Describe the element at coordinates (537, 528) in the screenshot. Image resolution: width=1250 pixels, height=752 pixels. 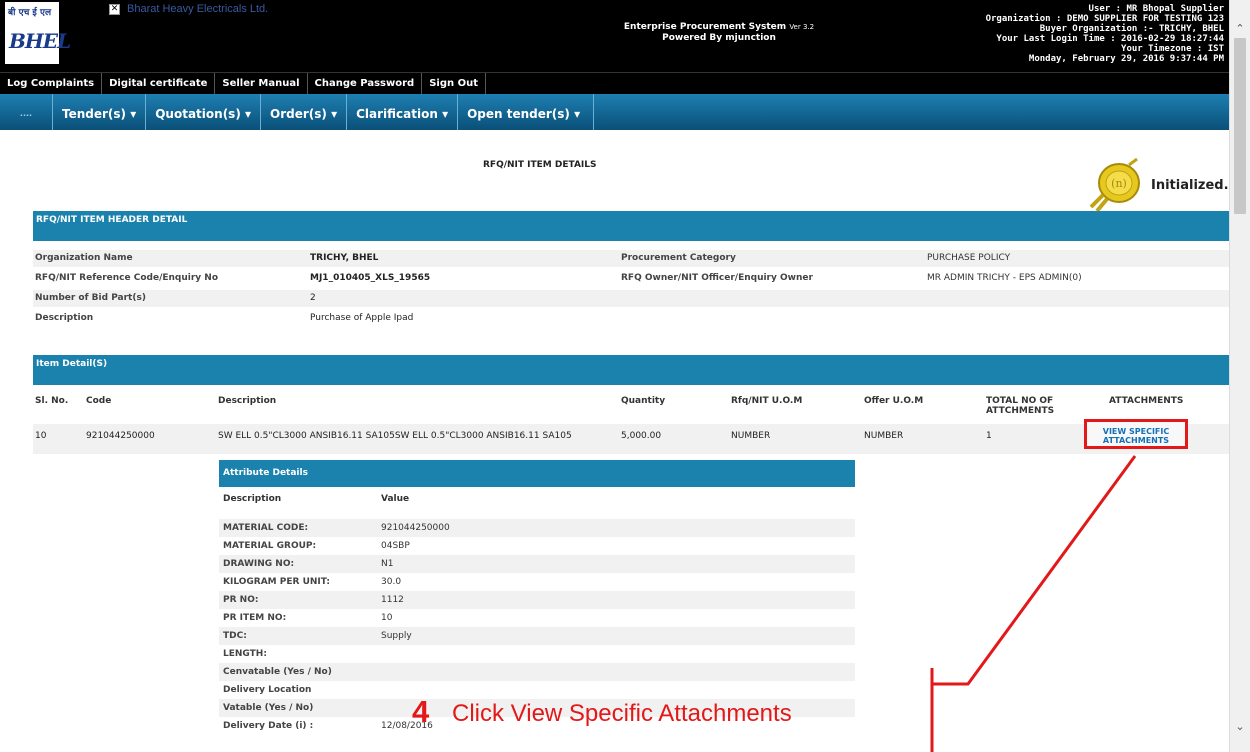
I see `attribute-row: MATERIAL CODE: 921044250000` at that location.